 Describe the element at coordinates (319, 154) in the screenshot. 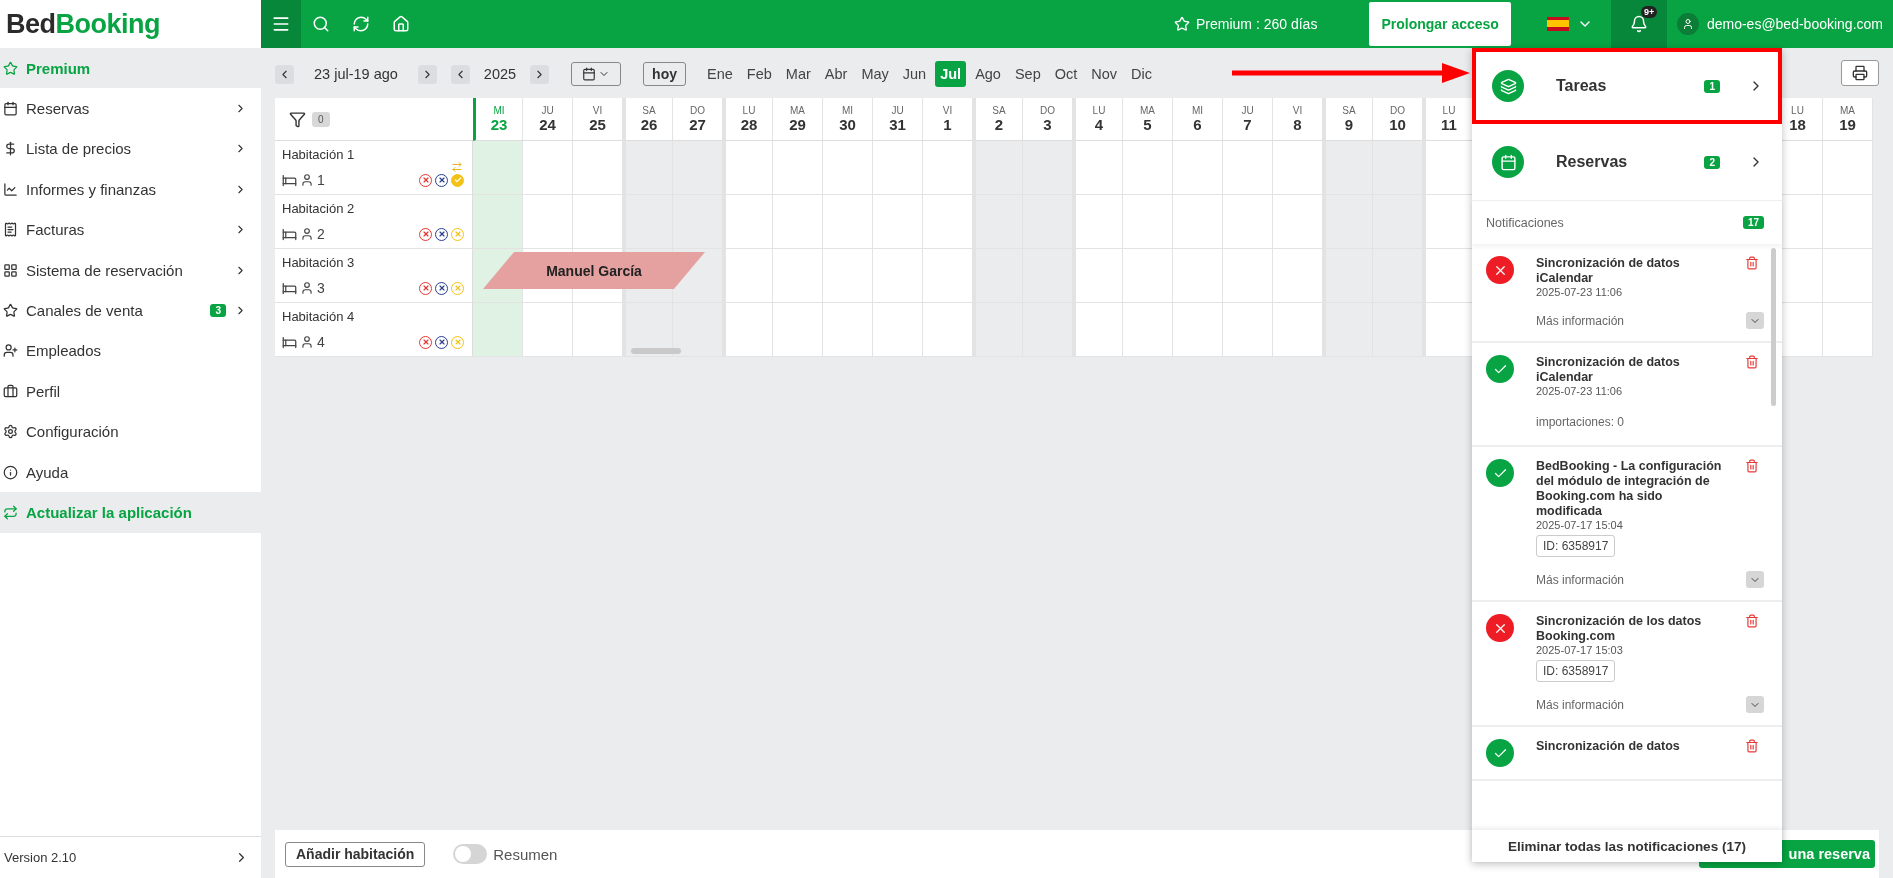

I see `room-name: Habitación 1` at that location.